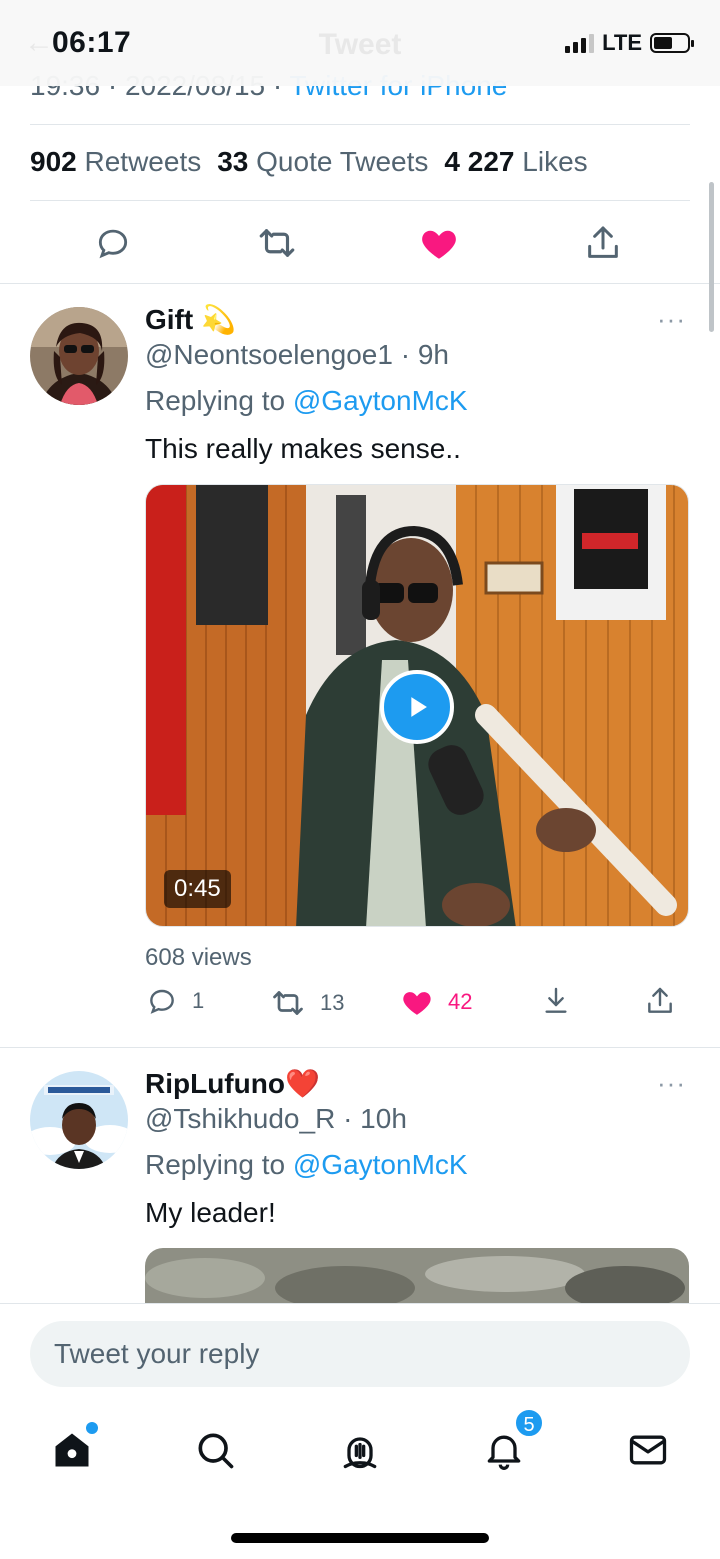 This screenshot has height=1559, width=720. Describe the element at coordinates (360, 1354) in the screenshot. I see `reply-input: Tweet your reply` at that location.